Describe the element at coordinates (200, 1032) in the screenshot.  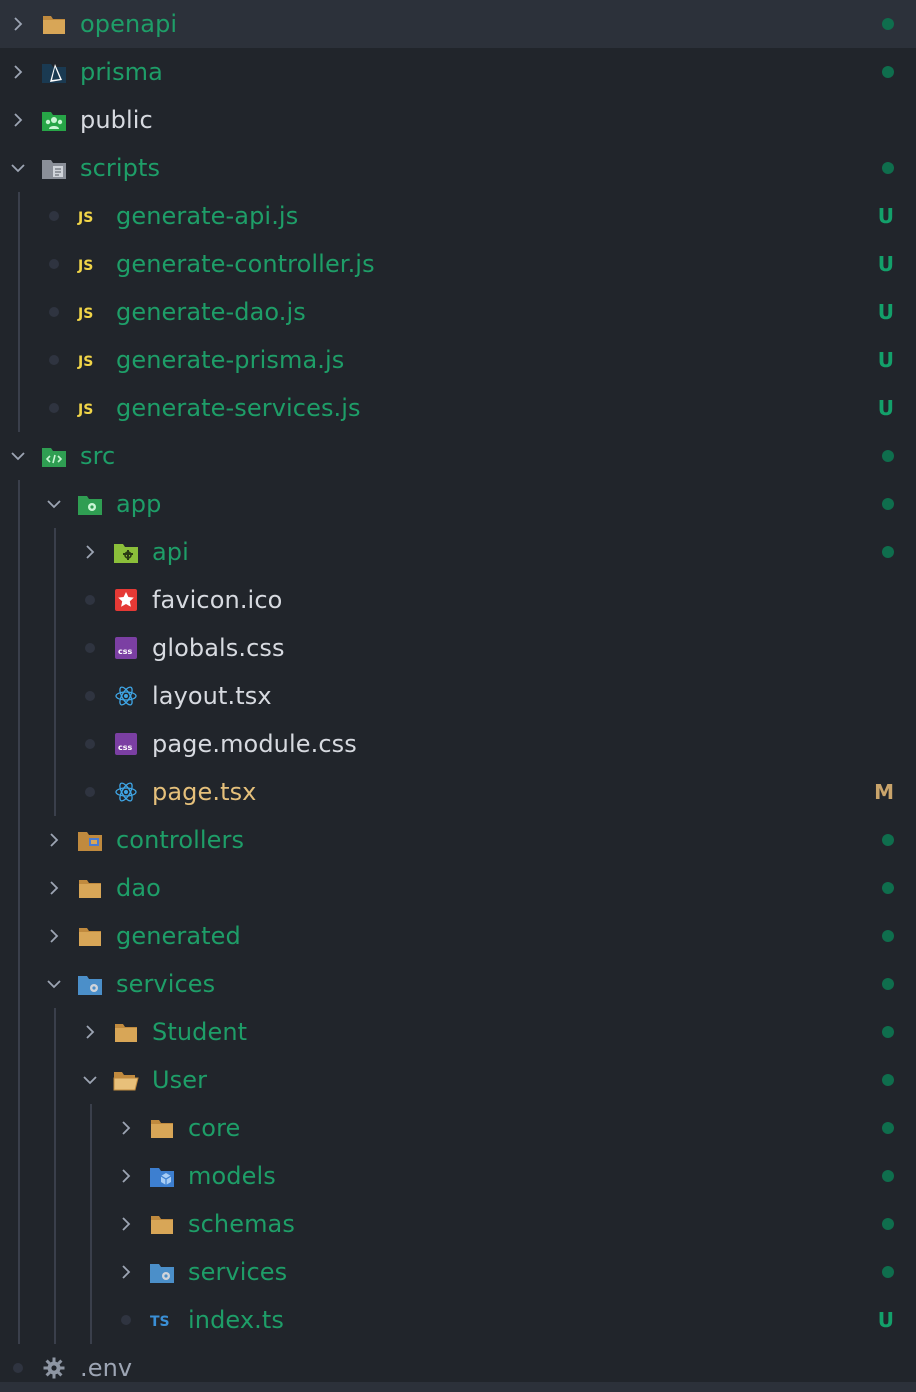
I see `item-label: Student` at that location.